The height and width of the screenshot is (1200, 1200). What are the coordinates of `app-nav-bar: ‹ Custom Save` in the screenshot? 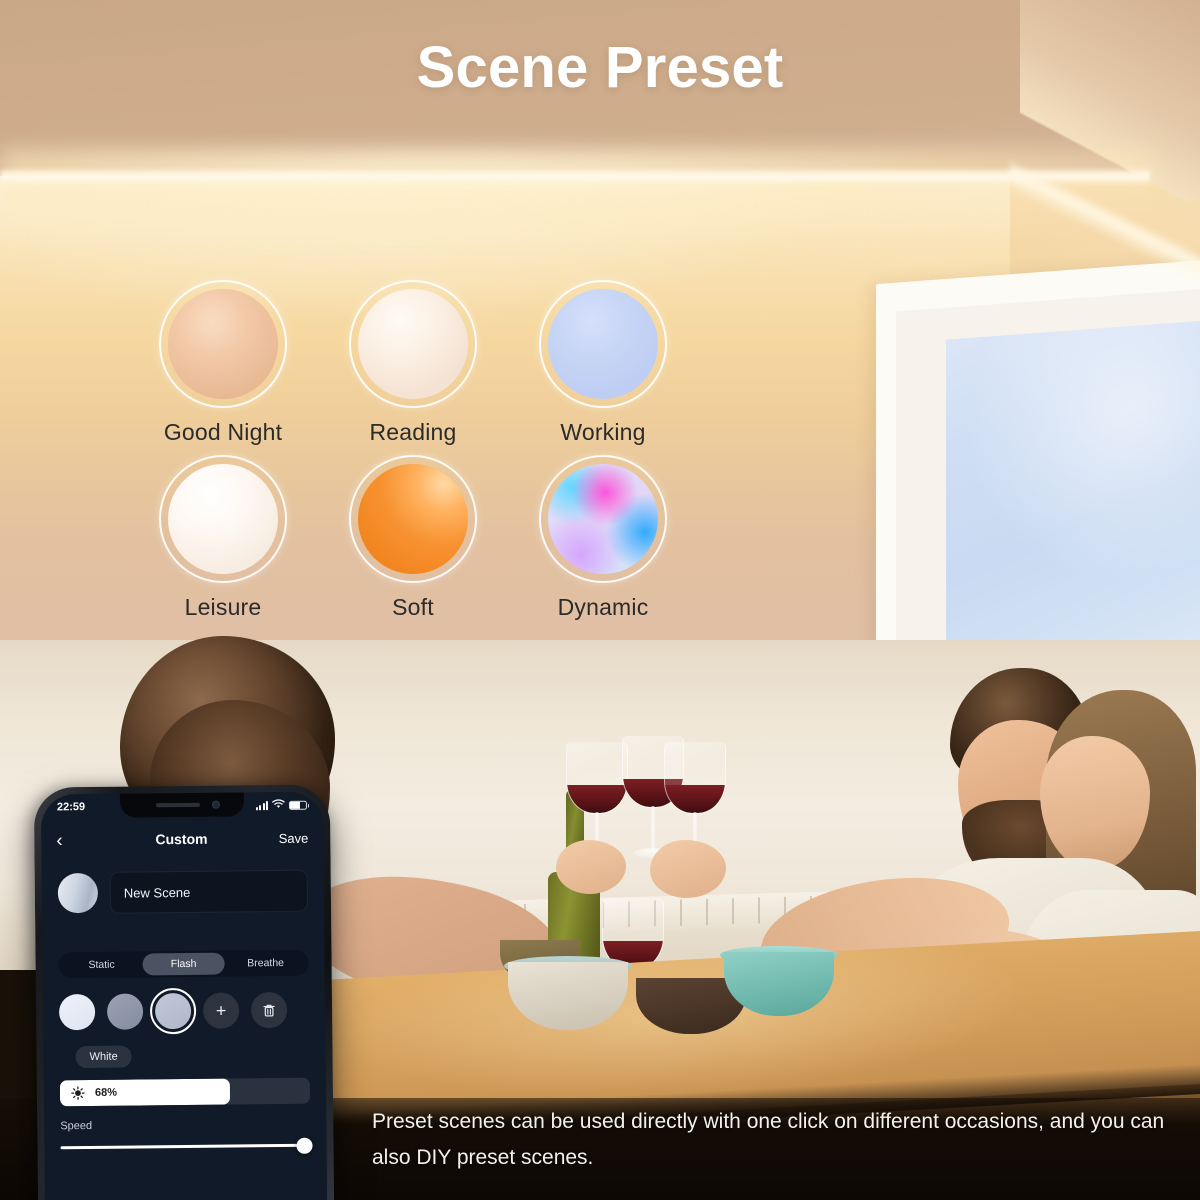 It's located at (182, 839).